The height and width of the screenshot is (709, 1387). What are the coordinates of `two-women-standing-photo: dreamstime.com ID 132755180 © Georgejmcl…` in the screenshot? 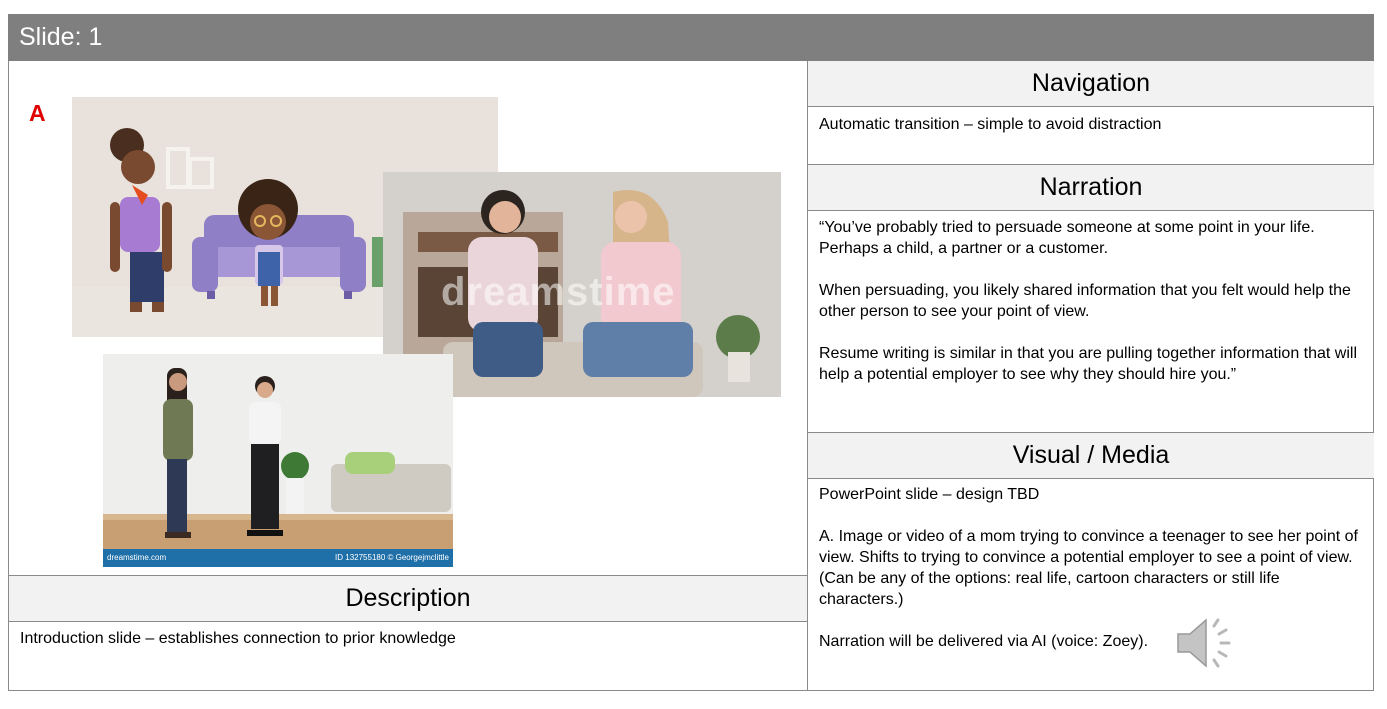 It's located at (278, 460).